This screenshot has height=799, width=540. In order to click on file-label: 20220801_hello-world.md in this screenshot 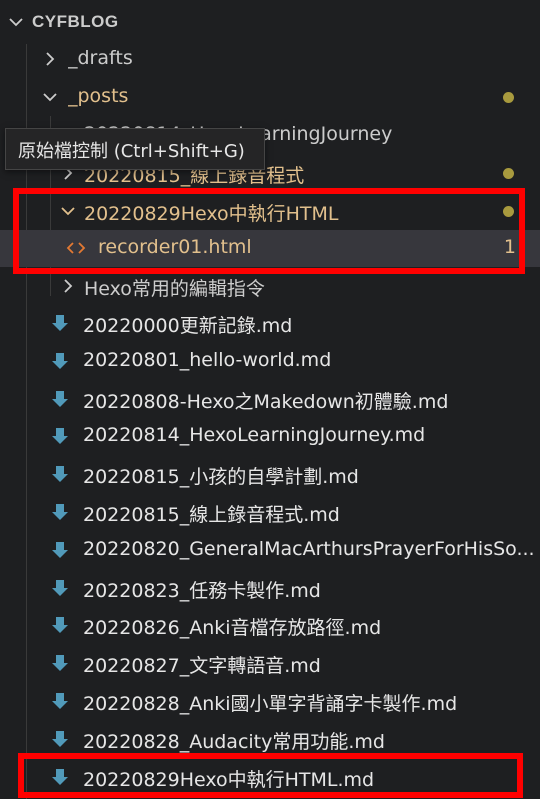, I will do `click(207, 359)`.